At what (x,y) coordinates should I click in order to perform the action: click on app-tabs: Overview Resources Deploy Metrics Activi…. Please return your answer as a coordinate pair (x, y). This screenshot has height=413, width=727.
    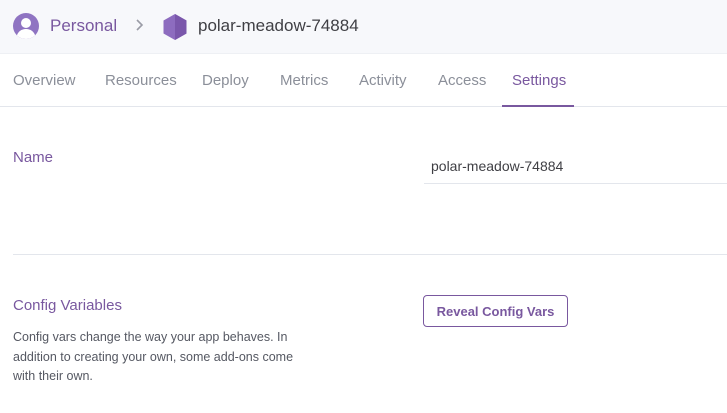
    Looking at the image, I should click on (363, 80).